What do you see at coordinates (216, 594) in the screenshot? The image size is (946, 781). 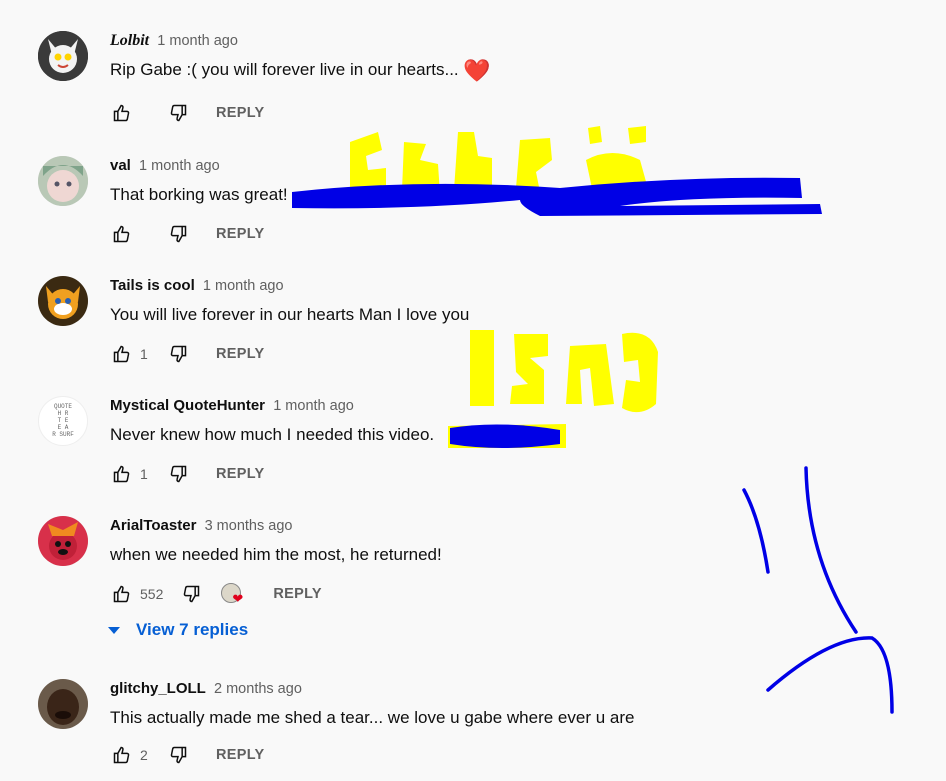 I see `comment-actions: 552 ❤ REPLY` at bounding box center [216, 594].